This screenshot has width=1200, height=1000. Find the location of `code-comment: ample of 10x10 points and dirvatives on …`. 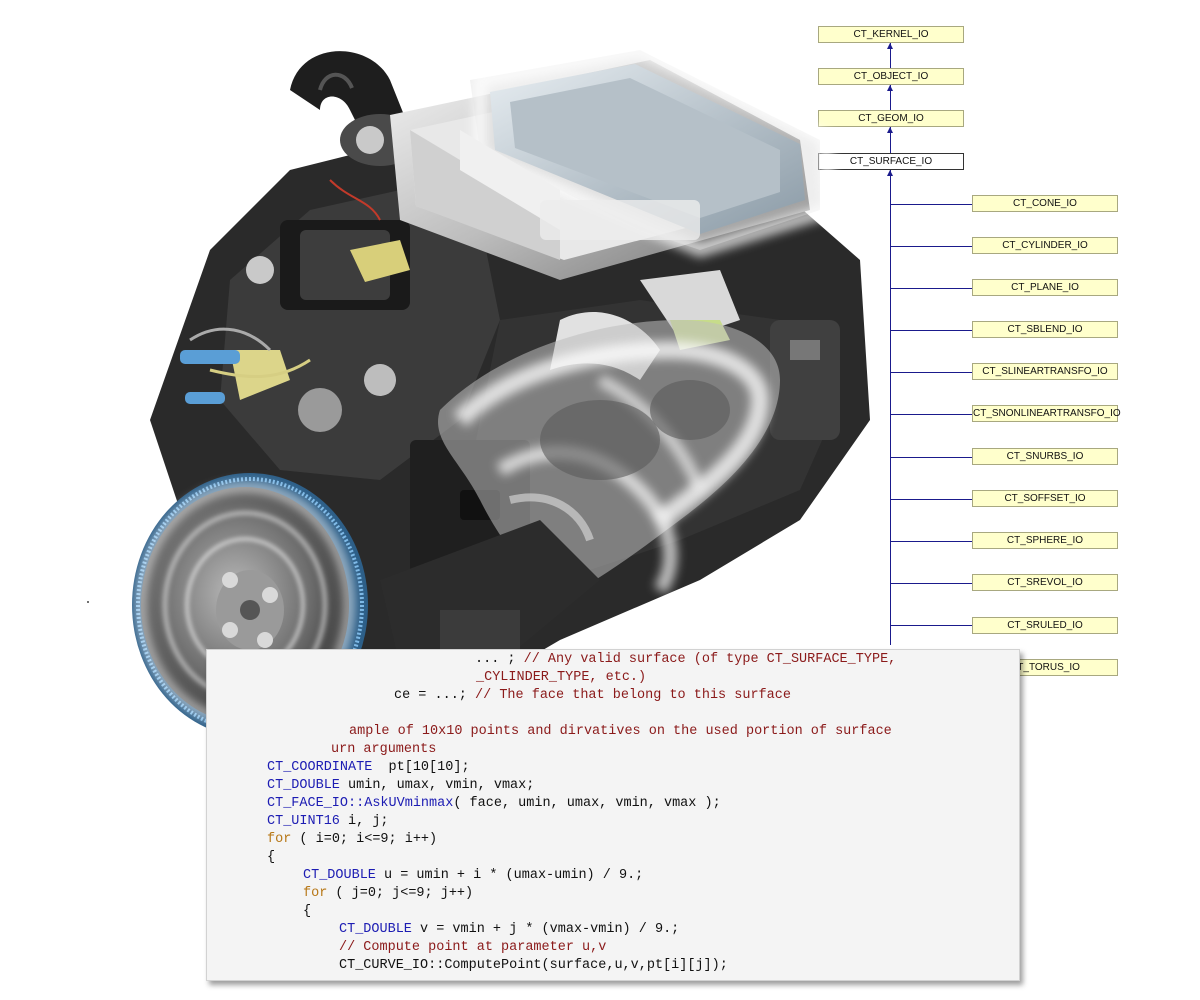

code-comment: ample of 10x10 points and dirvatives on … is located at coordinates (620, 731).